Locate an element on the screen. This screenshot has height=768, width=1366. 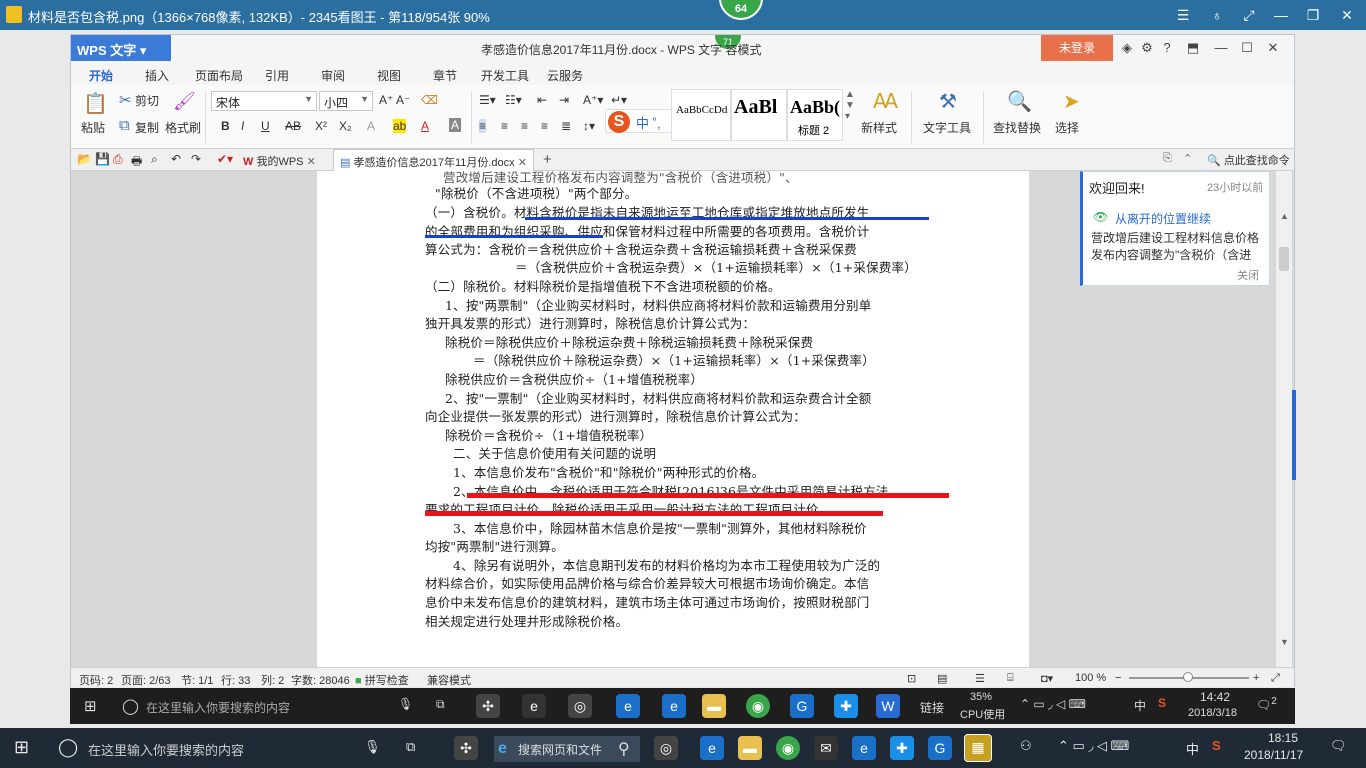
highlight-icon: ab is located at coordinates (400, 126).